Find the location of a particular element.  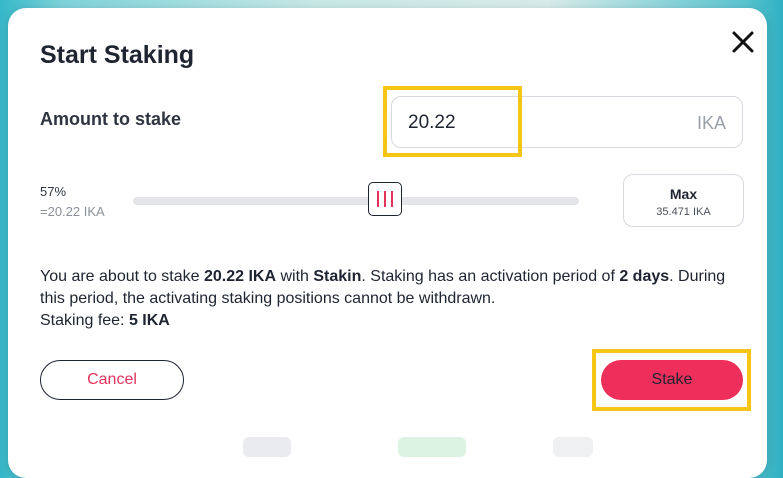

info-text: with is located at coordinates (295, 276).